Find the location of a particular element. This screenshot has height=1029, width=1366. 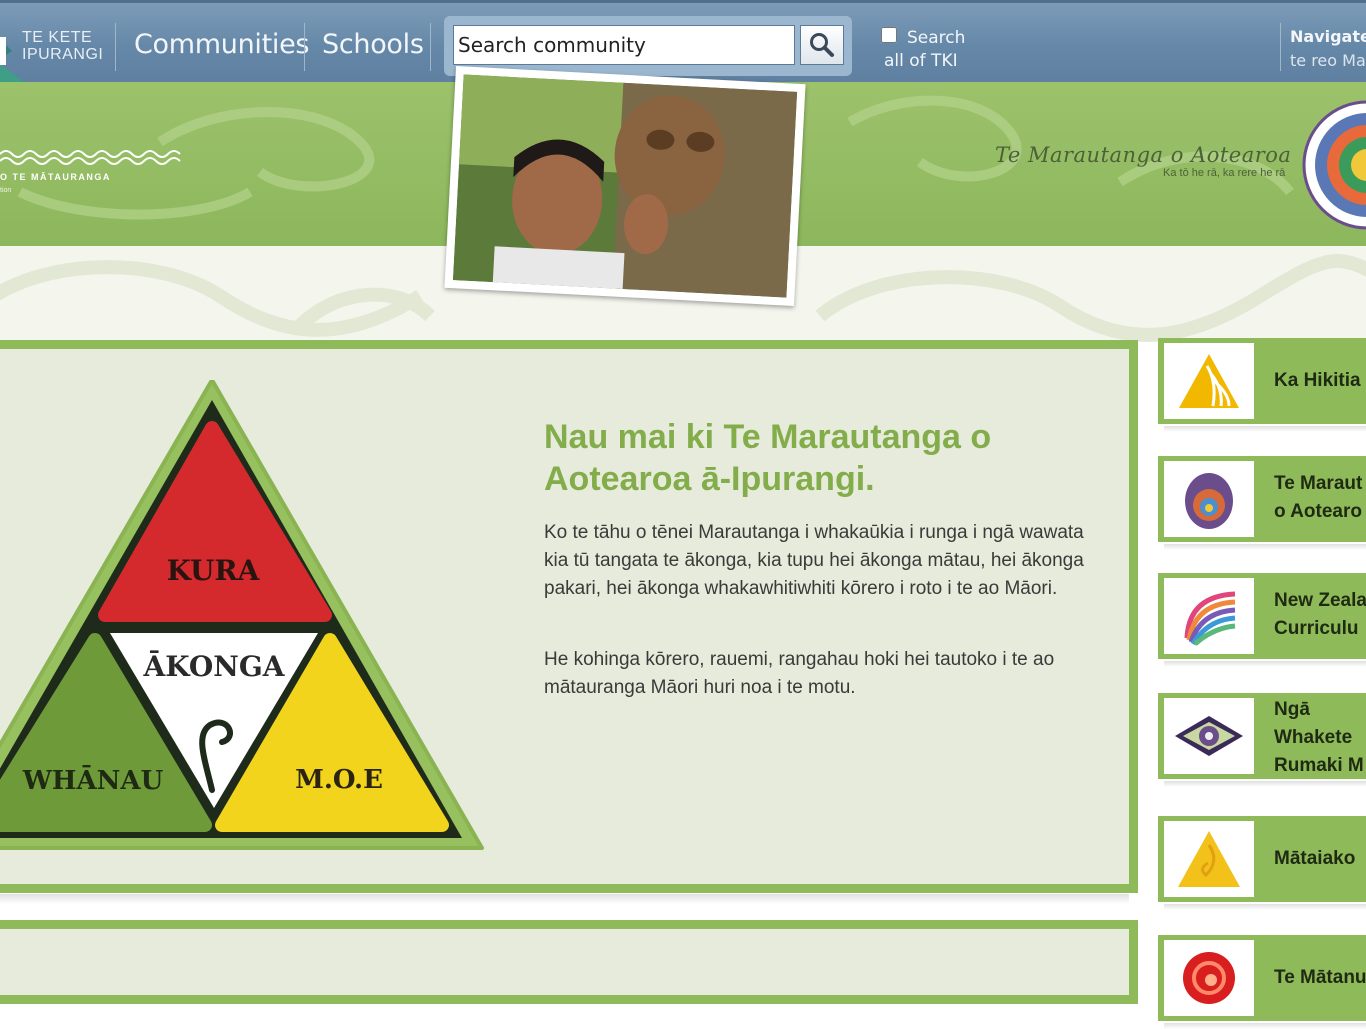

search-icon is located at coordinates (822, 45).